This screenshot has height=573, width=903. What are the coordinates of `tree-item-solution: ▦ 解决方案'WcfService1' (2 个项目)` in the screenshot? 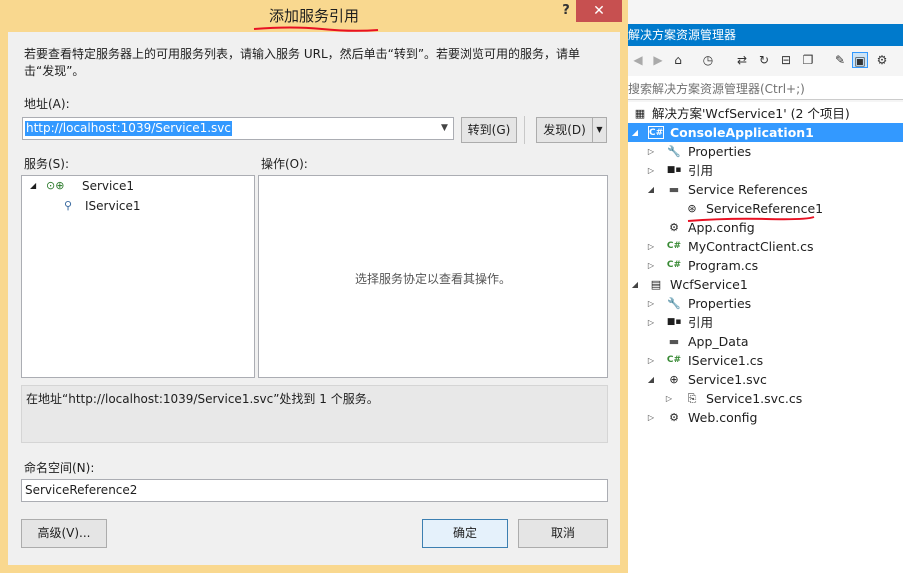 It's located at (765, 113).